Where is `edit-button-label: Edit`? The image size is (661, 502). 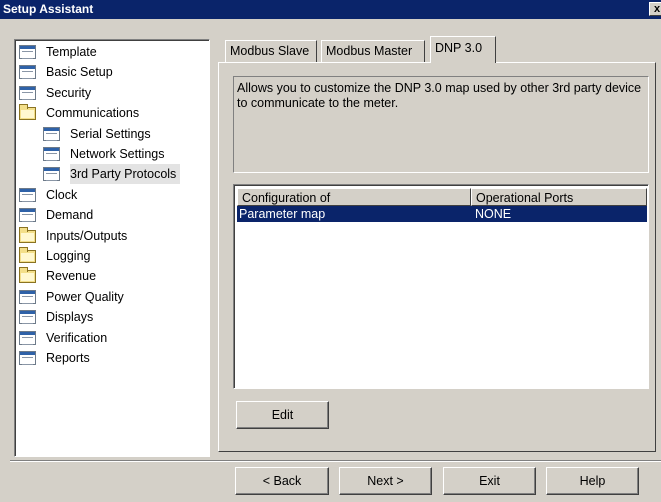 edit-button-label: Edit is located at coordinates (282, 415).